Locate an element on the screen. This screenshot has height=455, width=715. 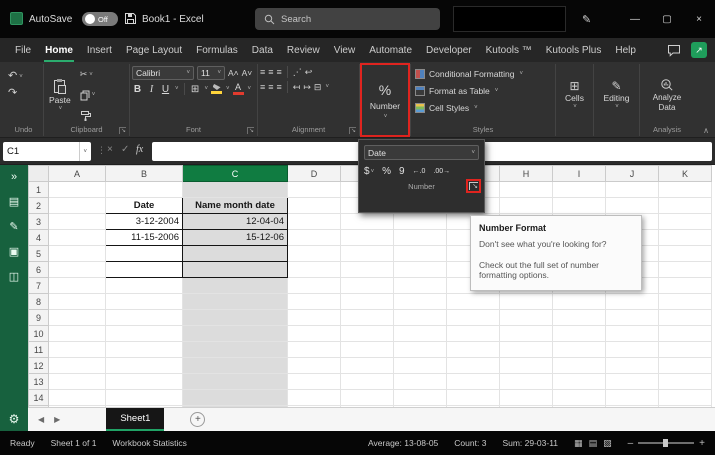
cell-J13 is located at coordinates (632, 381).